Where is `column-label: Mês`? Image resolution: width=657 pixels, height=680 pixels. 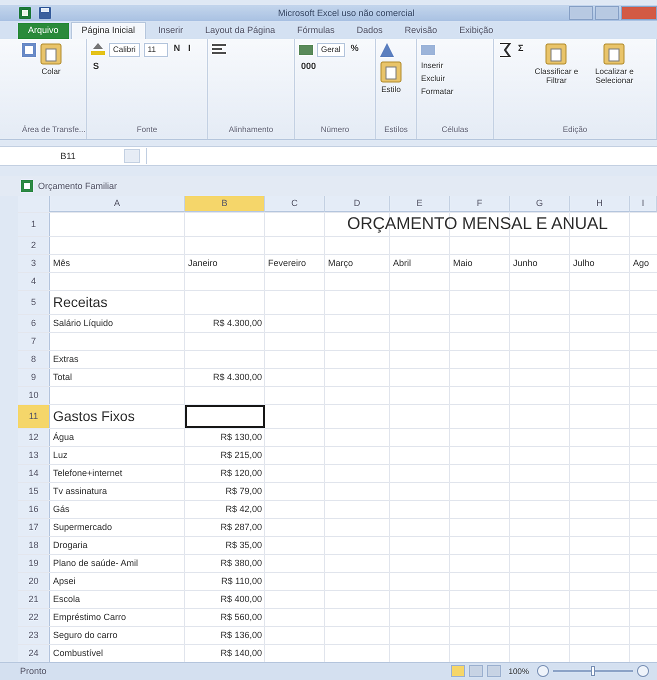 column-label: Mês is located at coordinates (62, 263).